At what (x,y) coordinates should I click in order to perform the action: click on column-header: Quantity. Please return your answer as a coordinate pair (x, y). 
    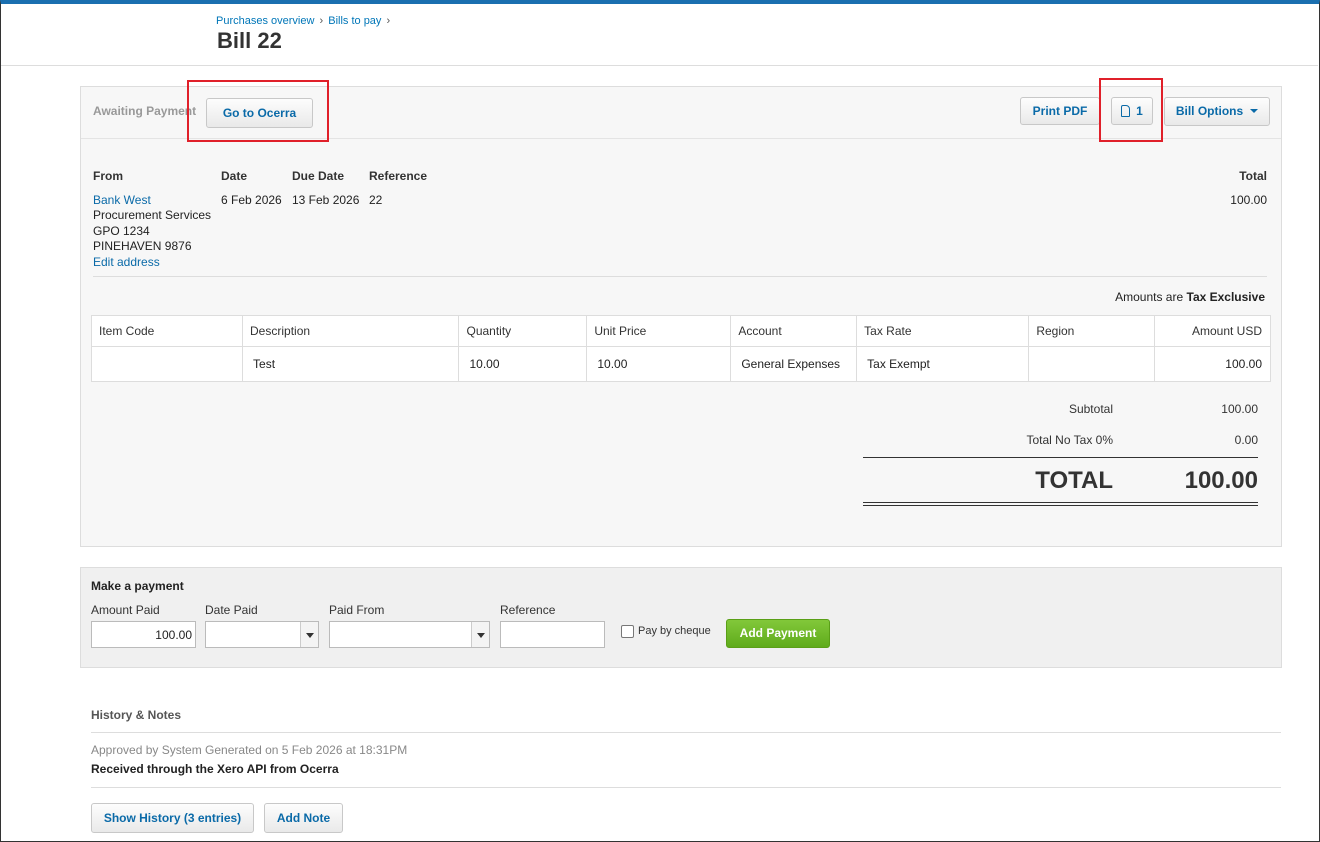
    Looking at the image, I should click on (523, 331).